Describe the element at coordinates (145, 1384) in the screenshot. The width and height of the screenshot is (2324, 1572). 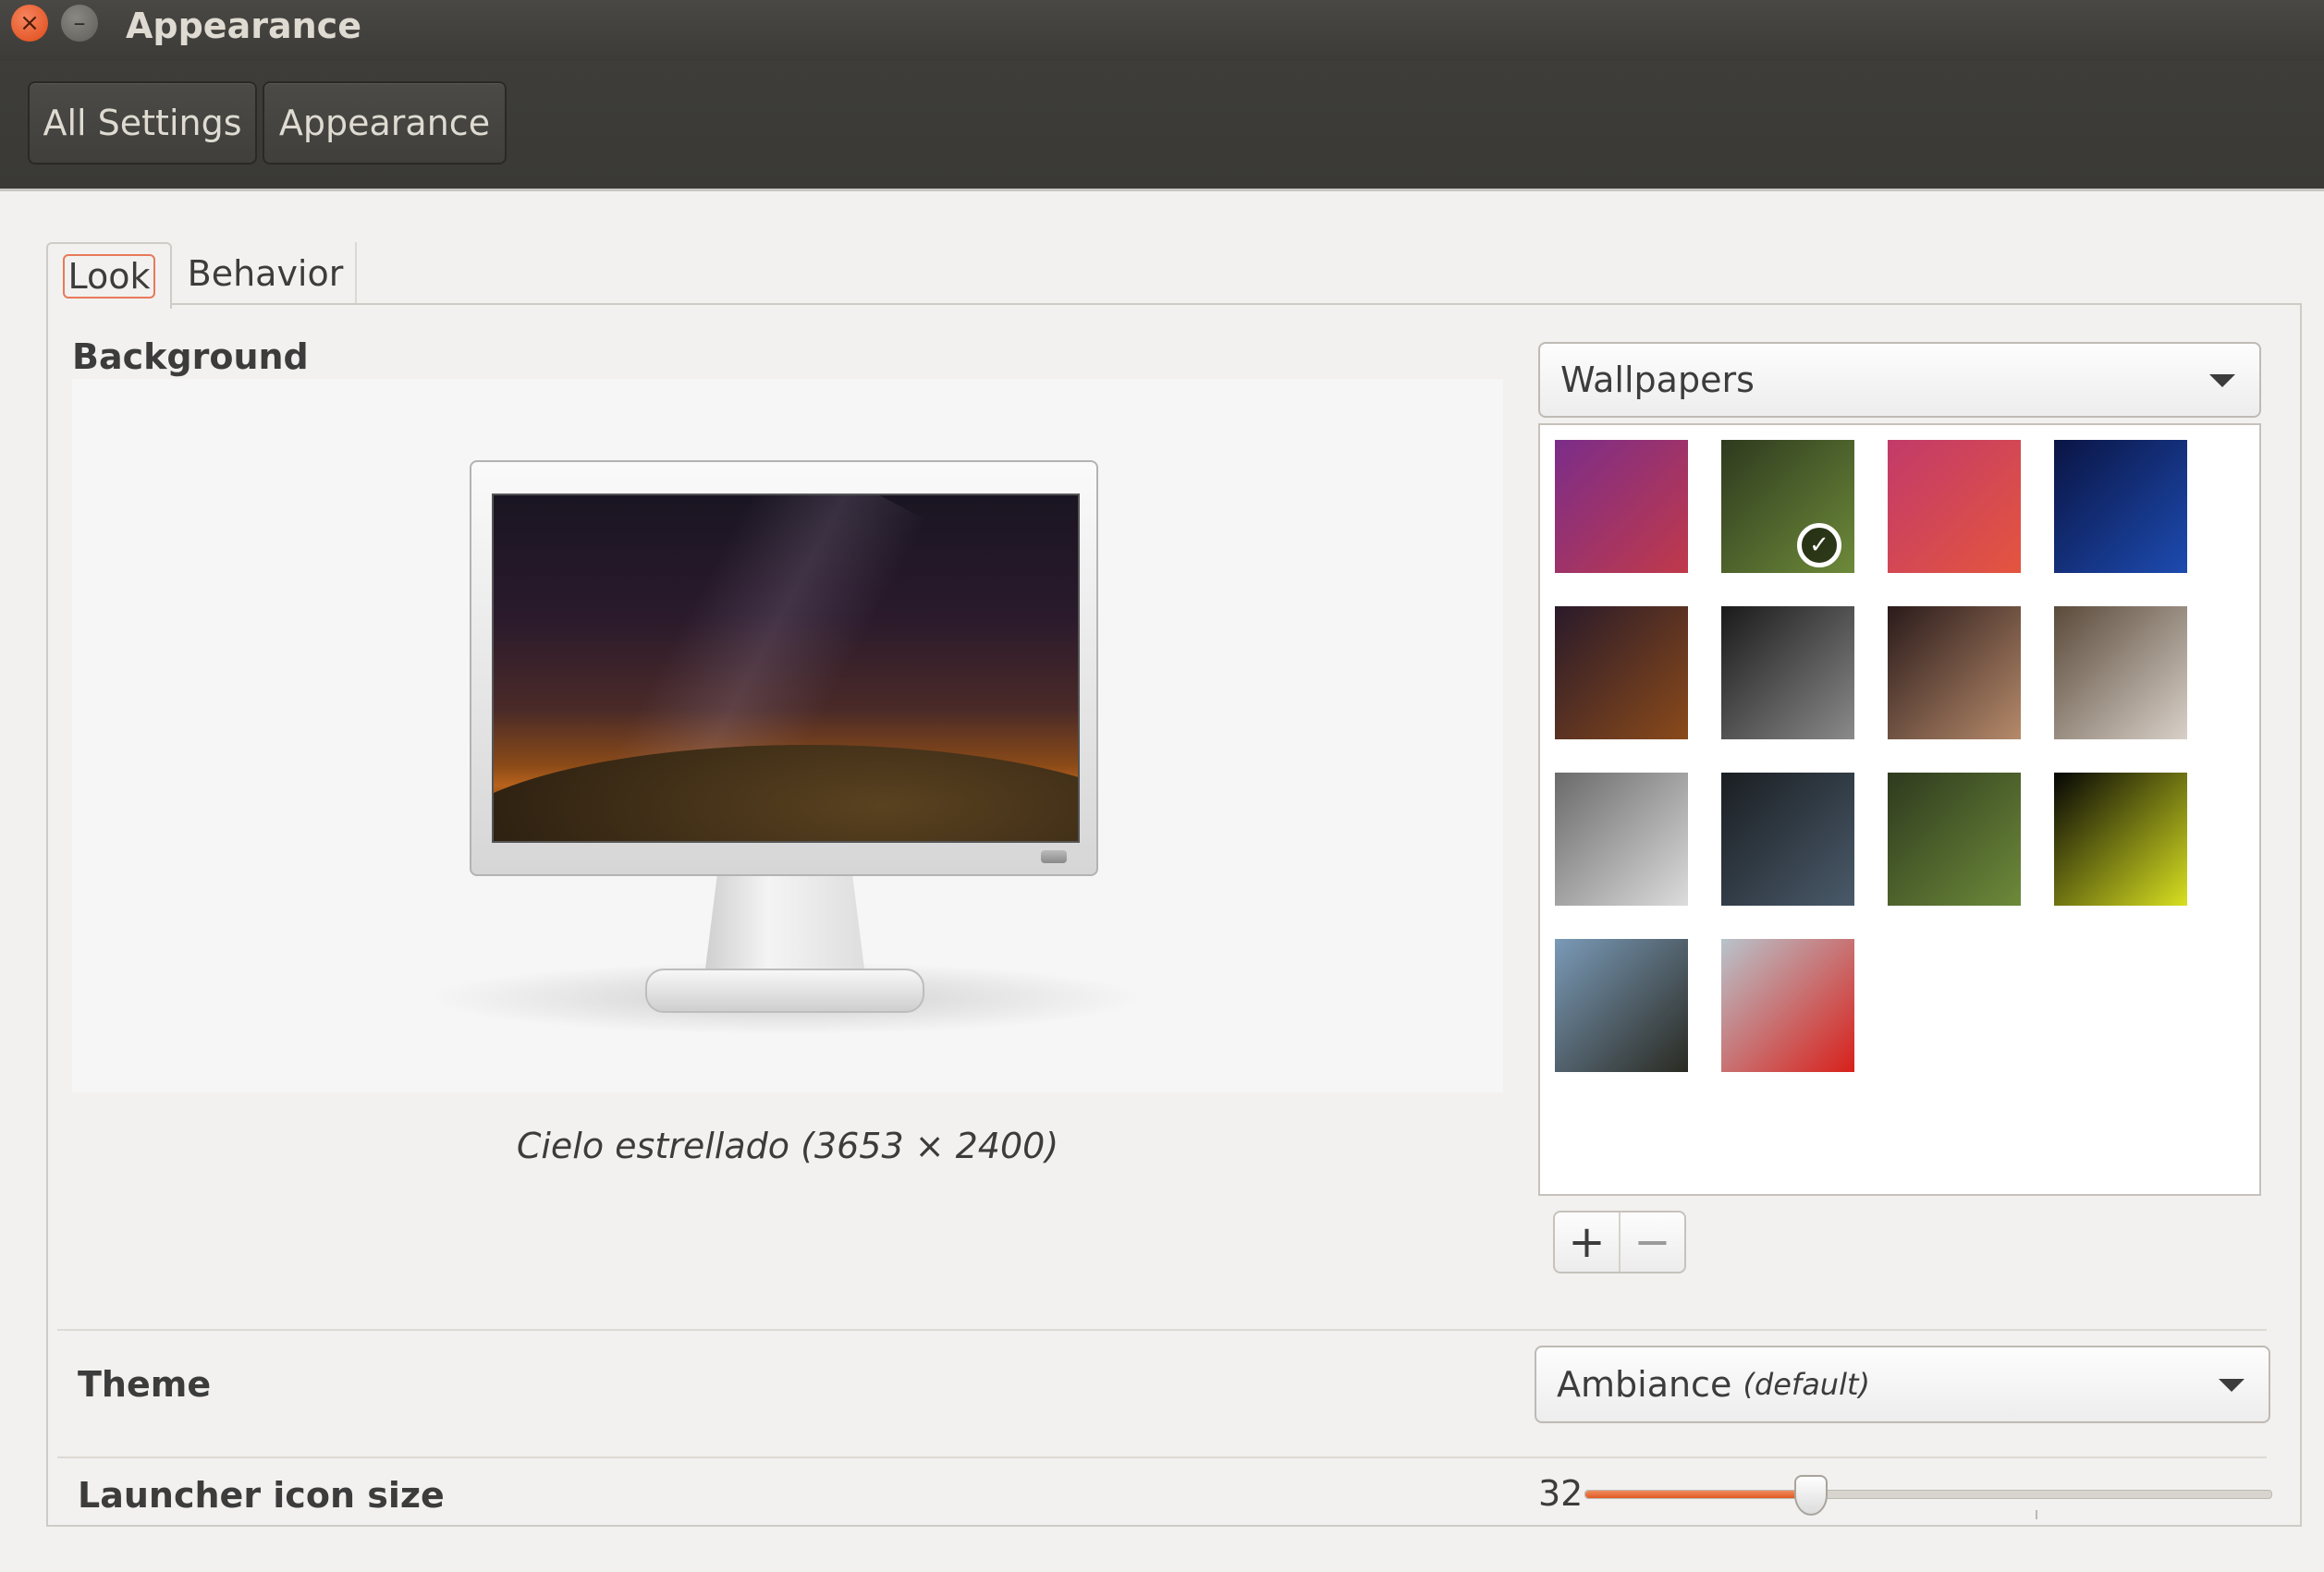
I see `theme-label: Theme` at that location.